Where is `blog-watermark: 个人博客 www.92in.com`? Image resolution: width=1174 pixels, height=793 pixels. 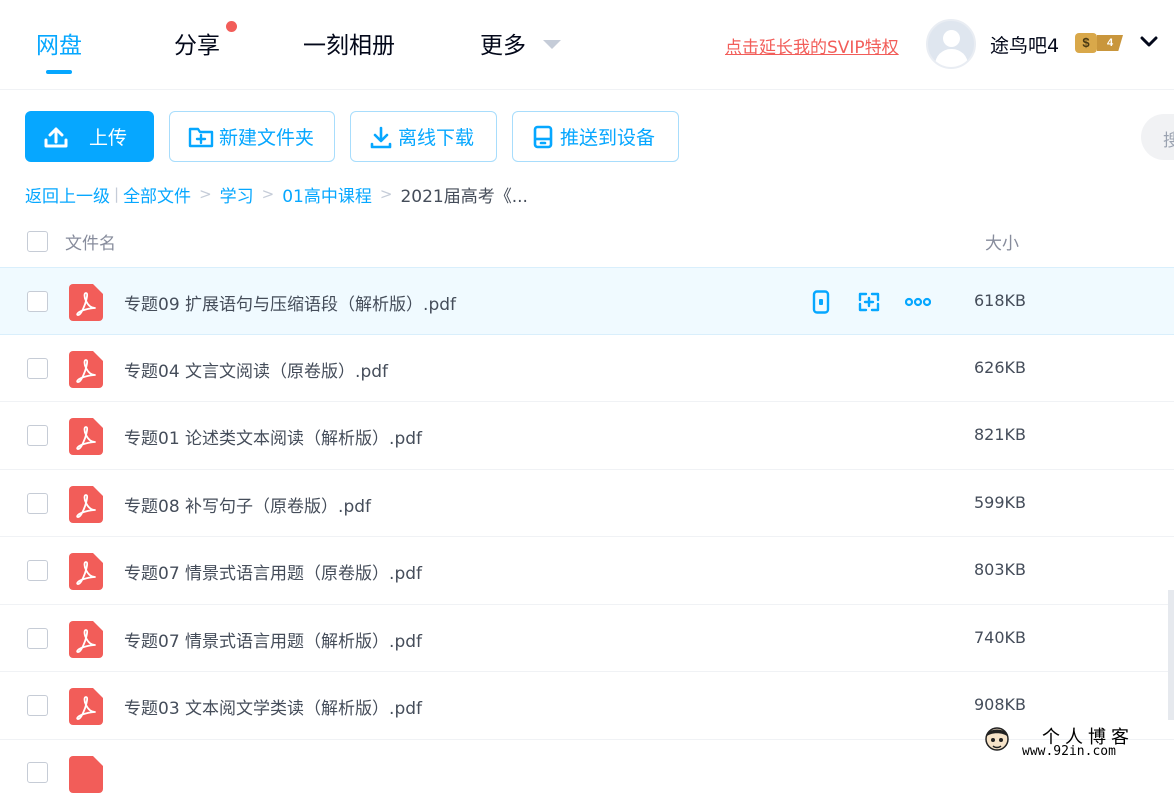
blog-watermark: 个人博客 www.92in.com is located at coordinates (1079, 742).